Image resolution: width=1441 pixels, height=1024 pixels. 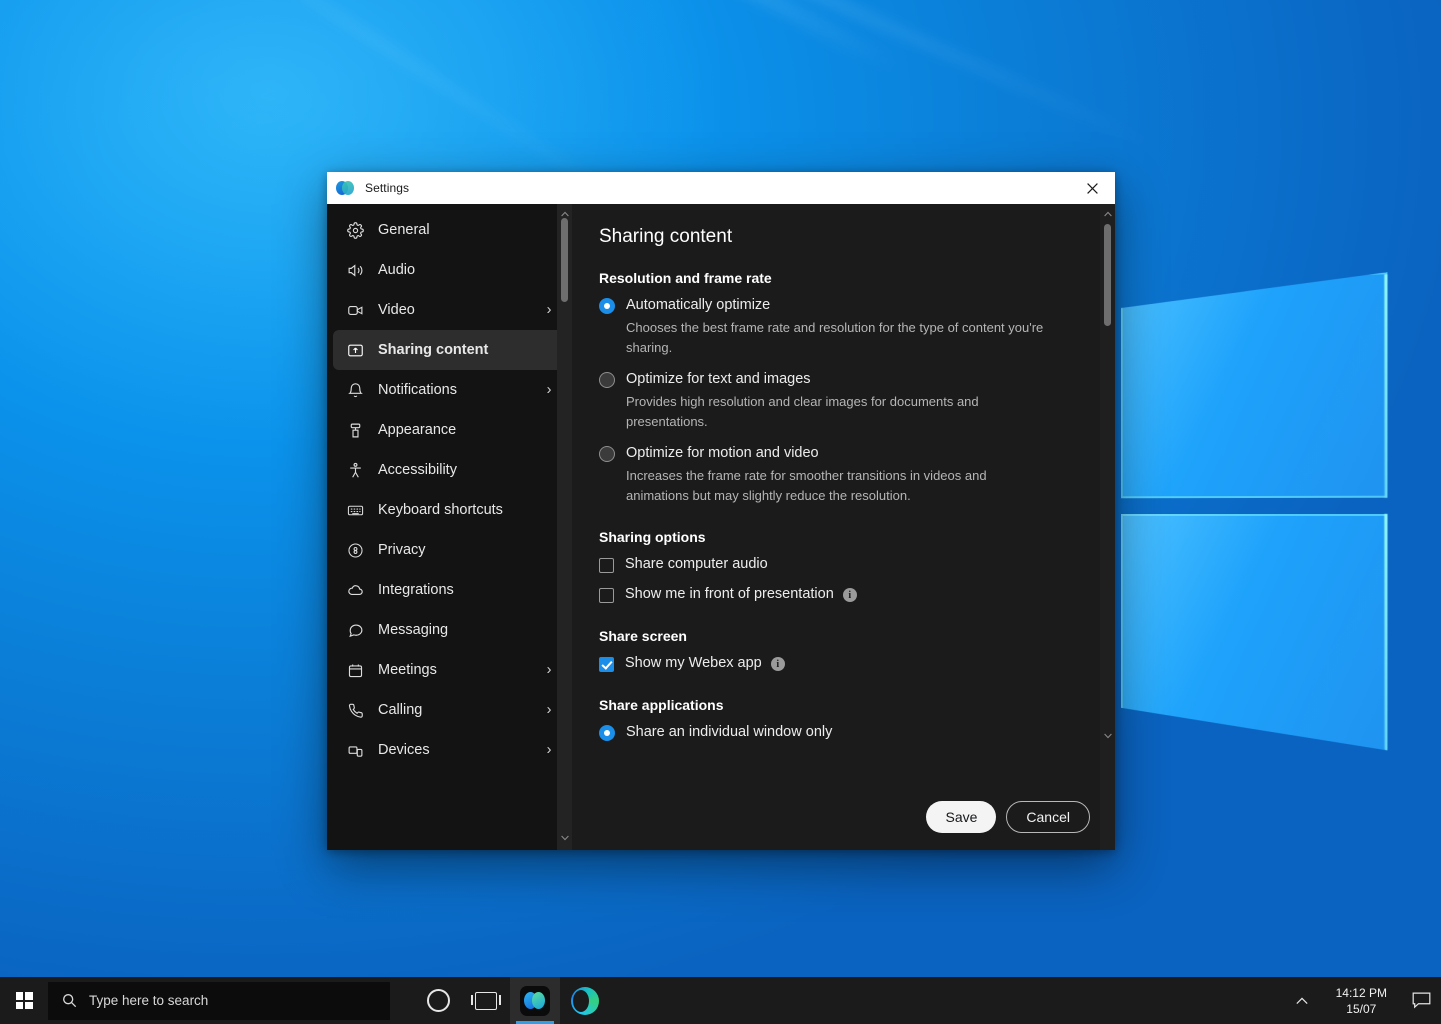 I want to click on calendar-icon, so click(x=355, y=670).